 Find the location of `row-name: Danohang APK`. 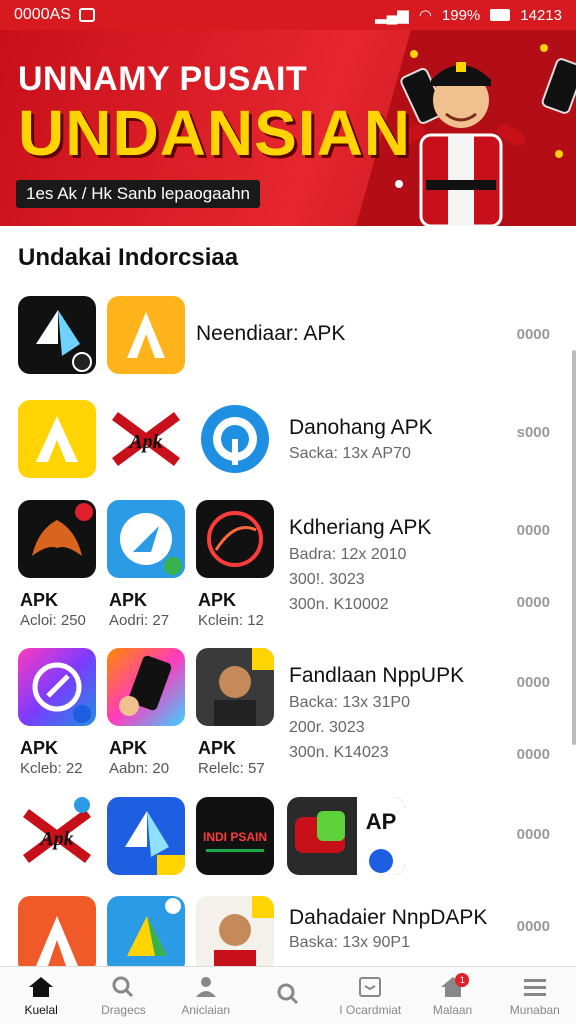

row-name: Danohang APK is located at coordinates (361, 428).